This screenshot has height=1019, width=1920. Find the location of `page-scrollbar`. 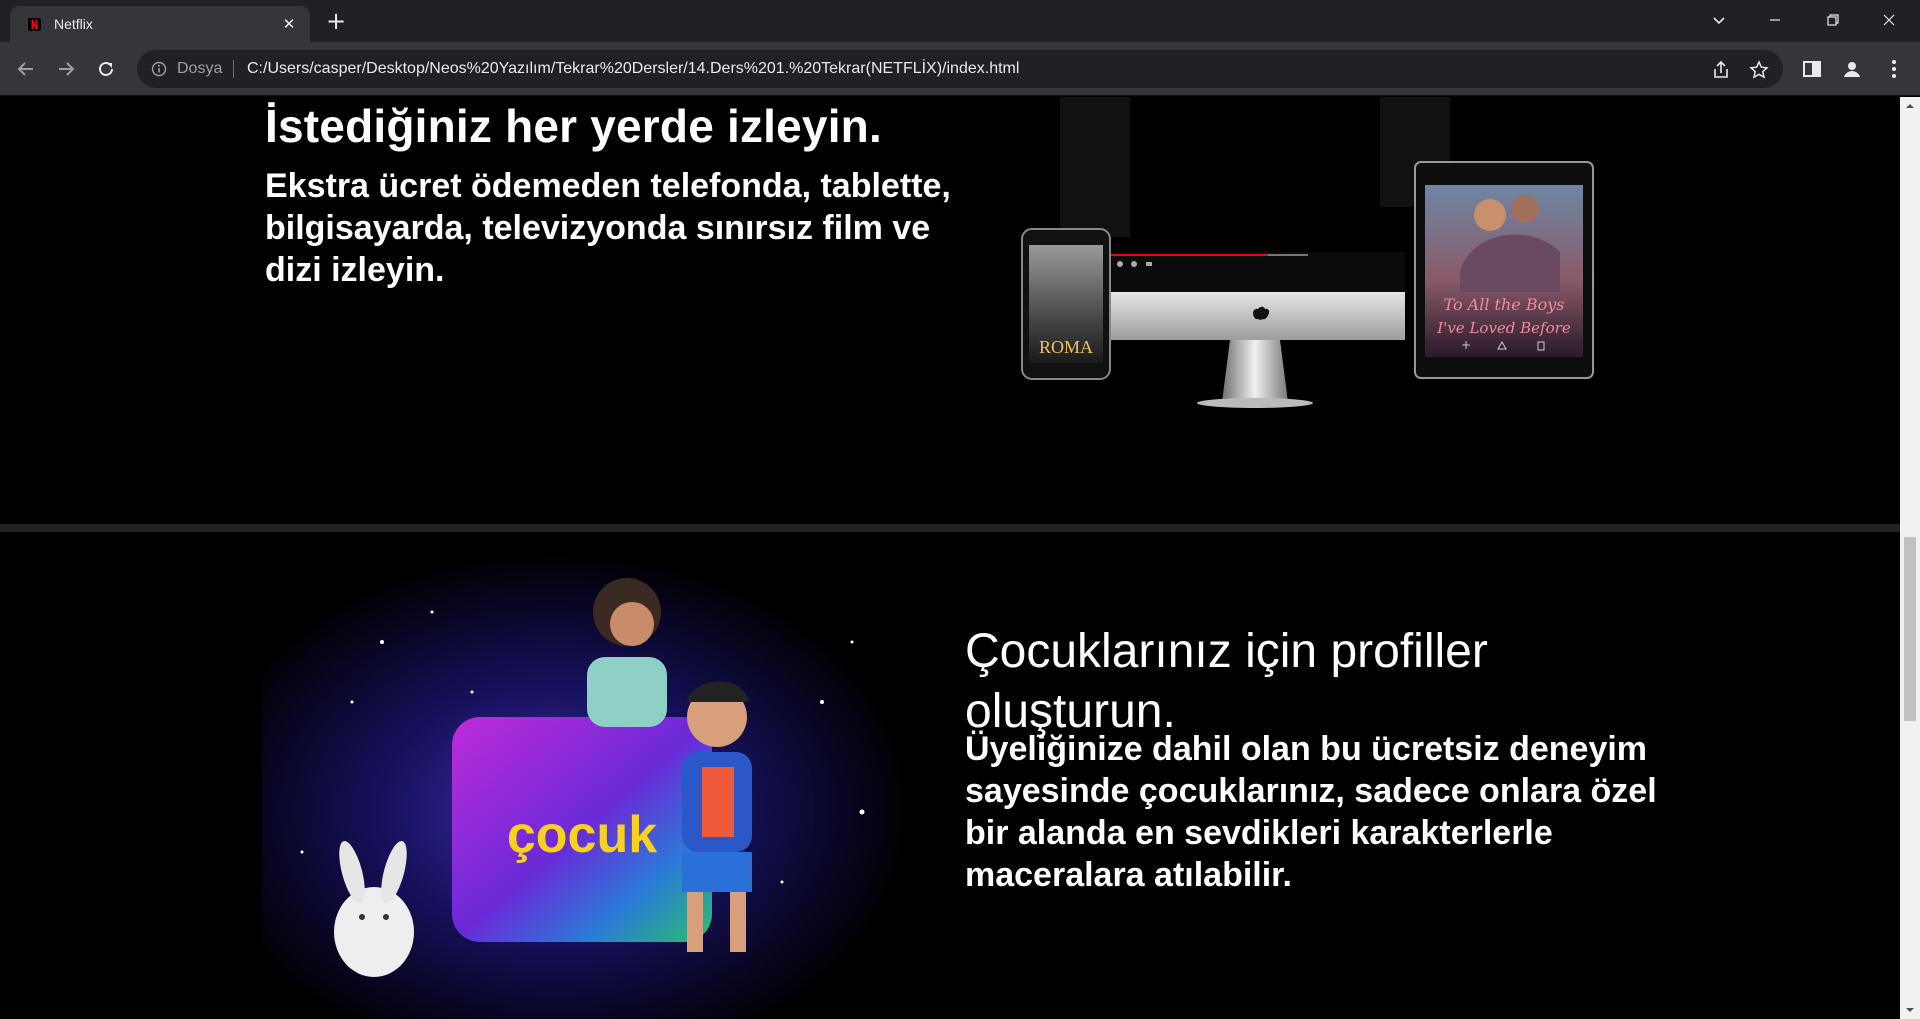

page-scrollbar is located at coordinates (1910, 558).